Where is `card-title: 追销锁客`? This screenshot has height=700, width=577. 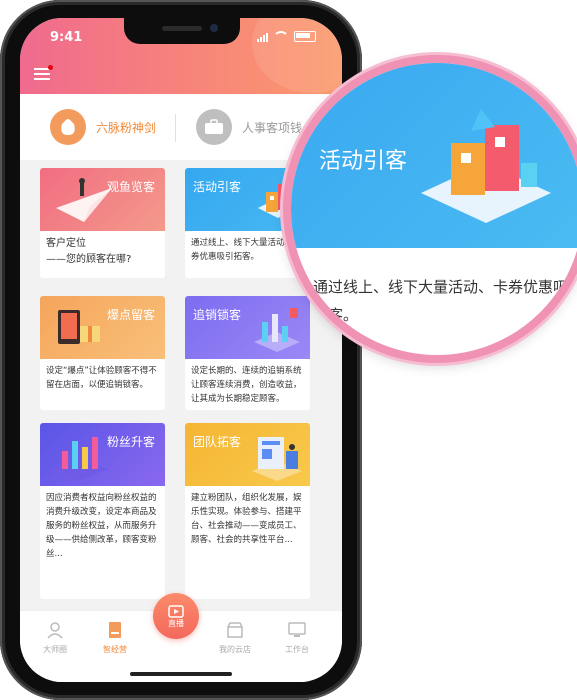
card-title: 追销锁客 is located at coordinates (217, 315).